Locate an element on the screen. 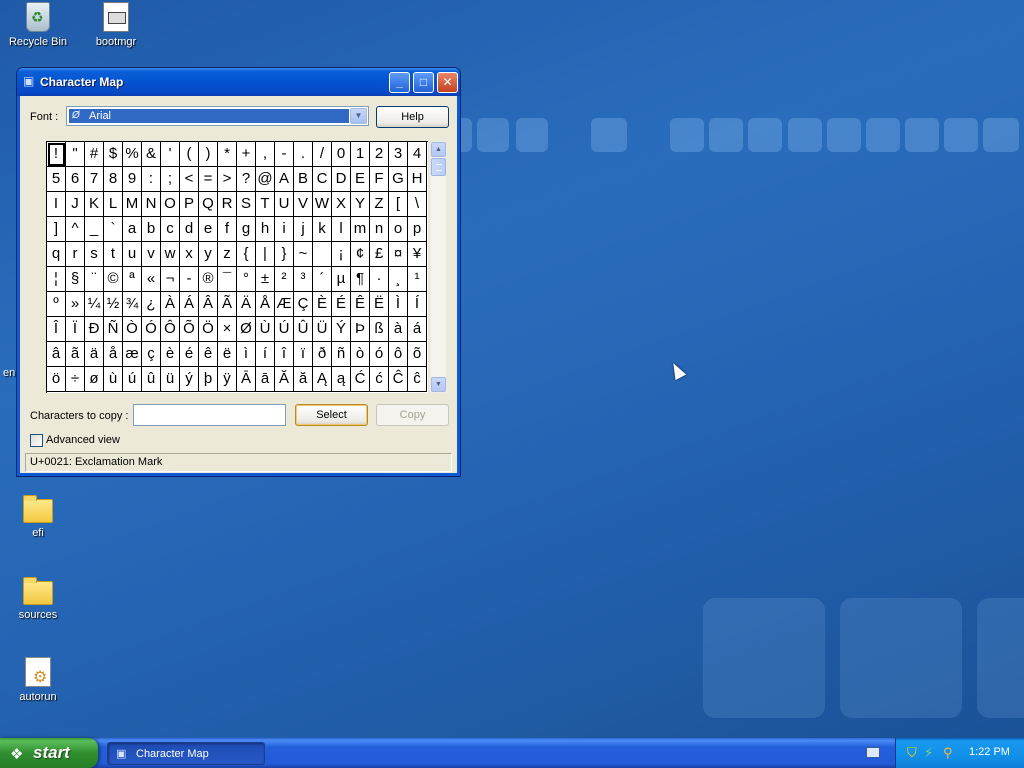 The width and height of the screenshot is (1024, 768). copy-button: Copy is located at coordinates (412, 415).